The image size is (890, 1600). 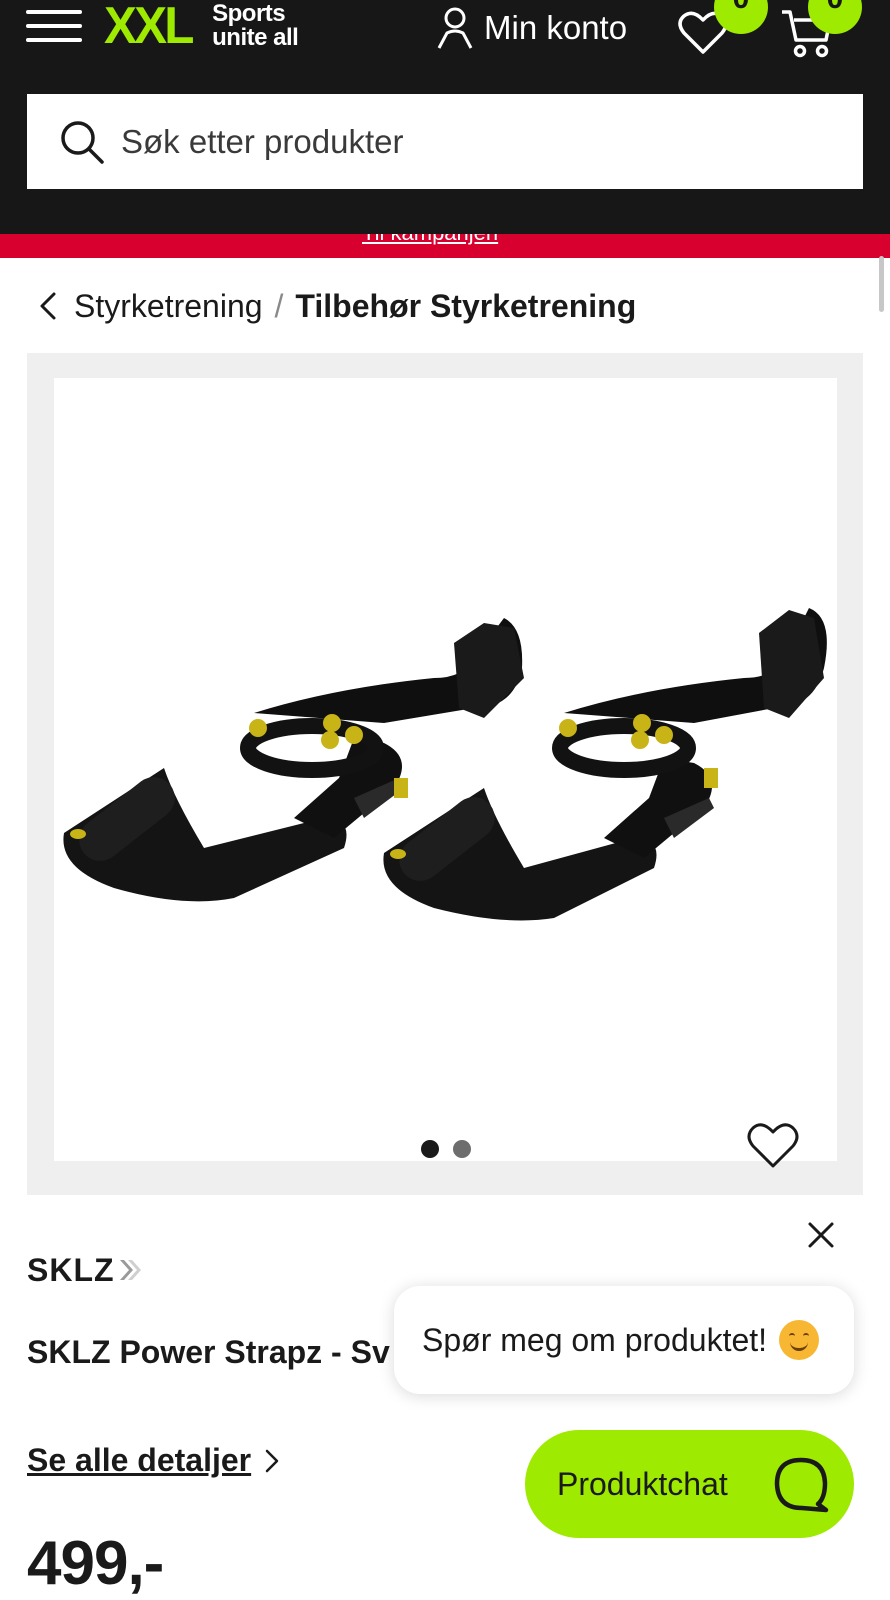 I want to click on breadcrumb: Styrketrening / Tilbehør Styrketrening, so click(x=337, y=306).